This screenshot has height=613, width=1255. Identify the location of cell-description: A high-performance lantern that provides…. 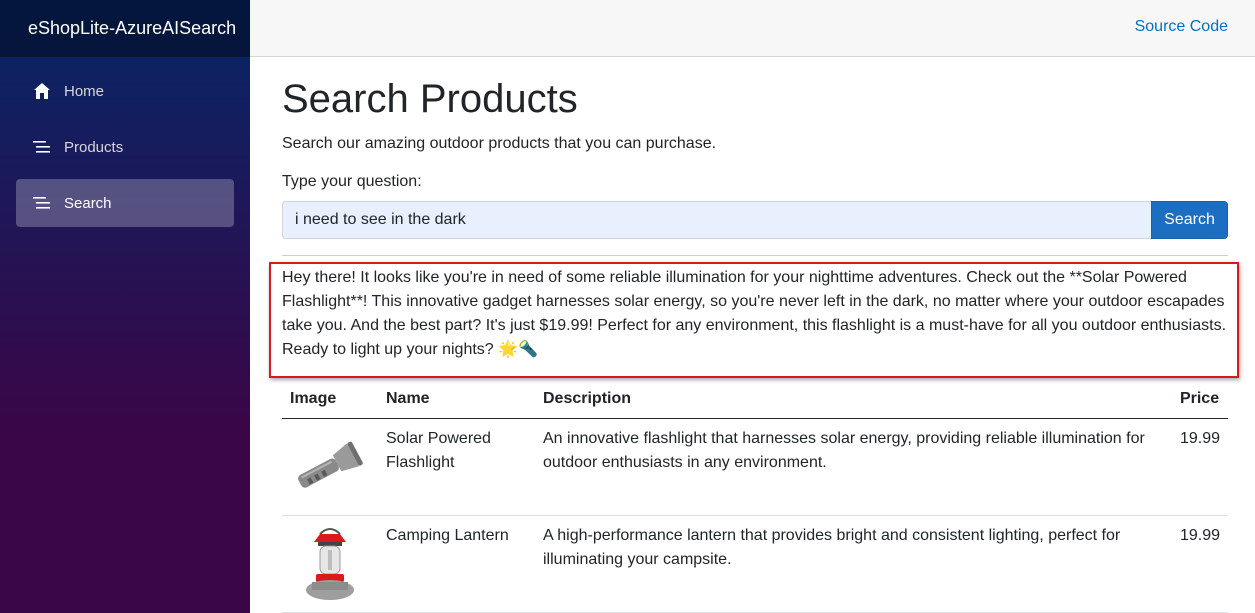
(853, 564).